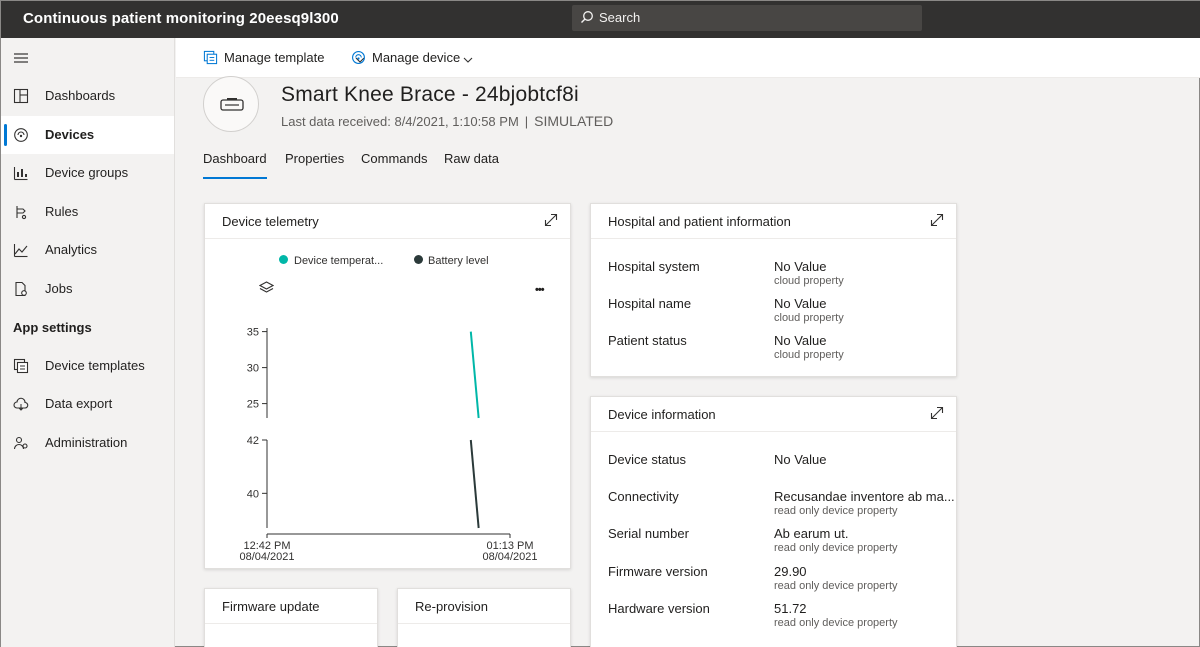  I want to click on reprovision-card: Re-provision, so click(484, 617).